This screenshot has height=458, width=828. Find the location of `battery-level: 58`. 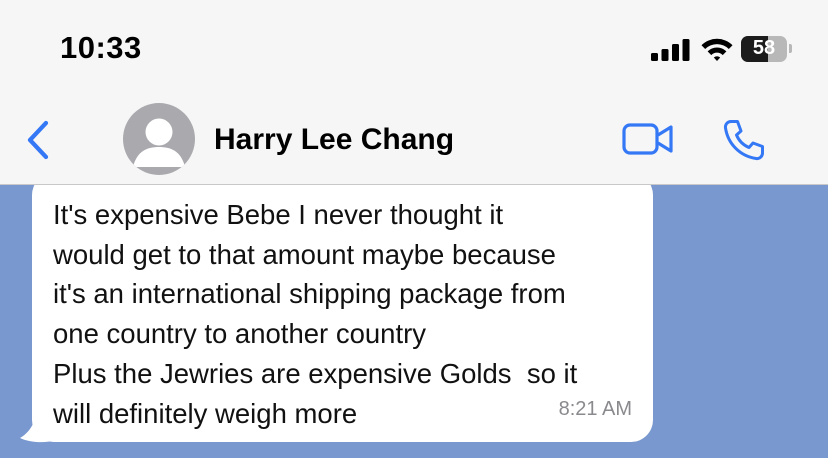

battery-level: 58 is located at coordinates (764, 48).